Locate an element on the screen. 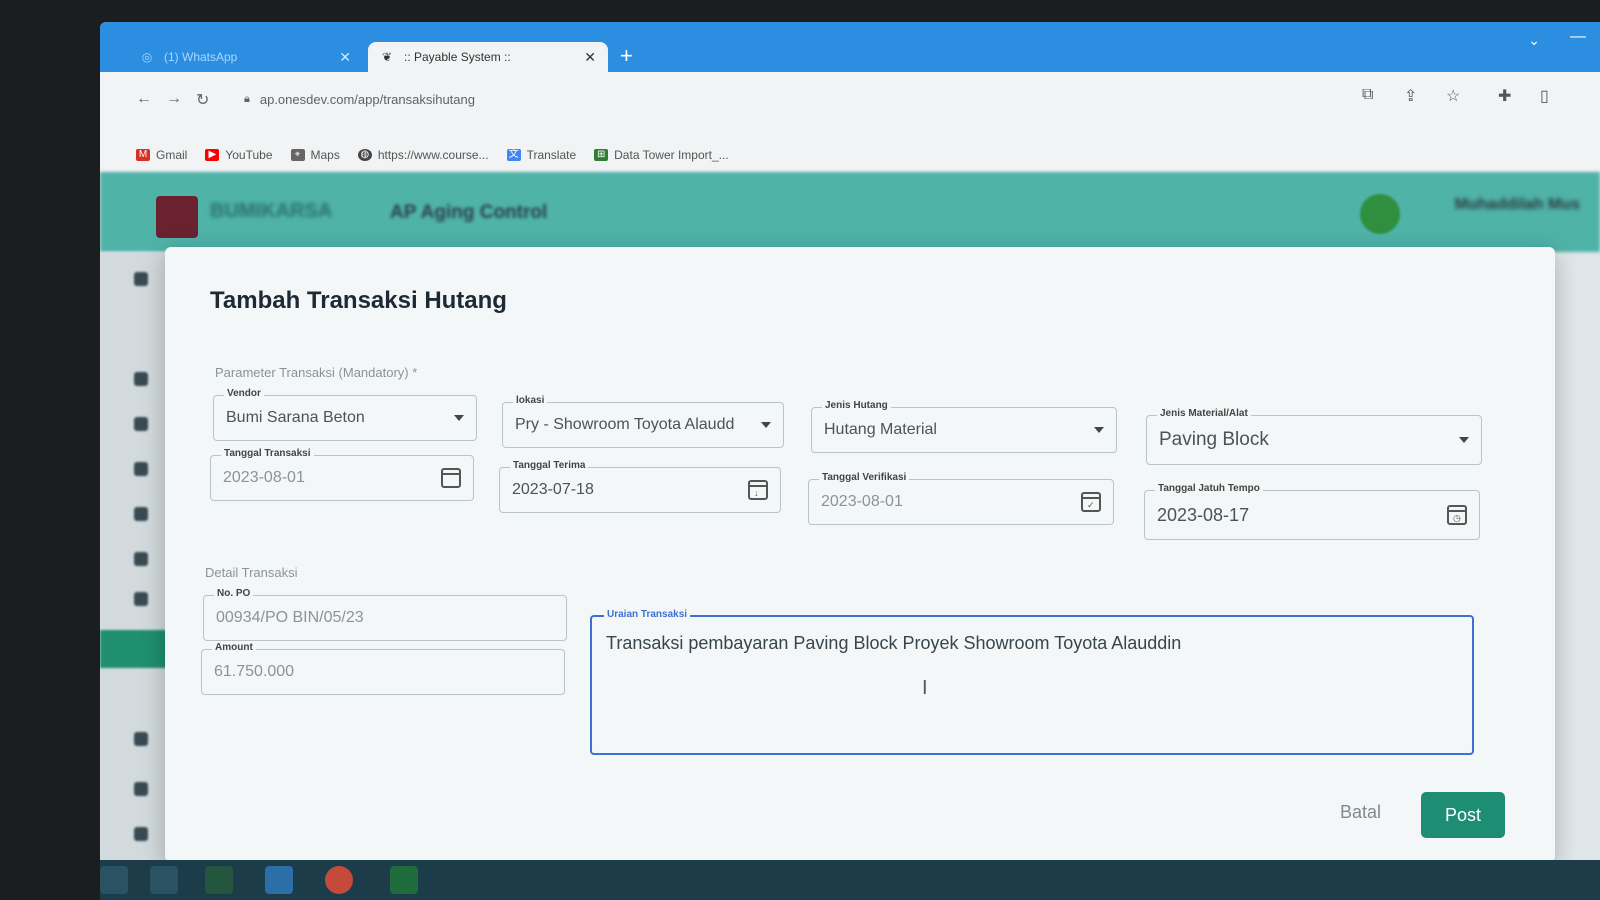 The width and height of the screenshot is (1600, 900). leaf-icon: ❦ is located at coordinates (387, 57).